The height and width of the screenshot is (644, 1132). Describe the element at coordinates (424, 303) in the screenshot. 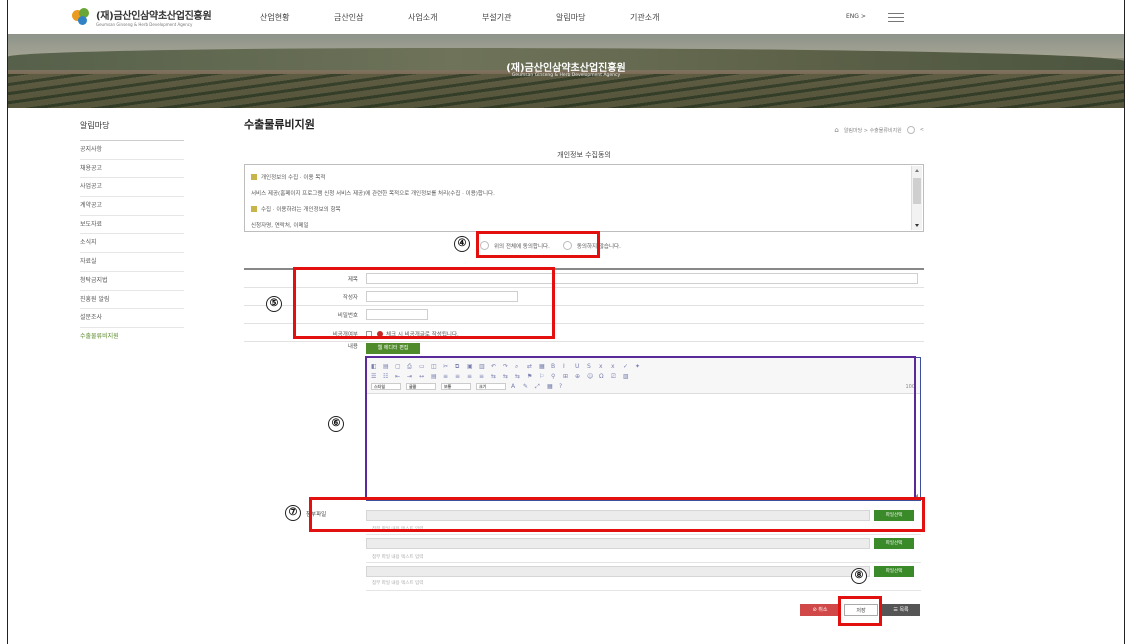

I see `annotation-box-form-fields` at that location.